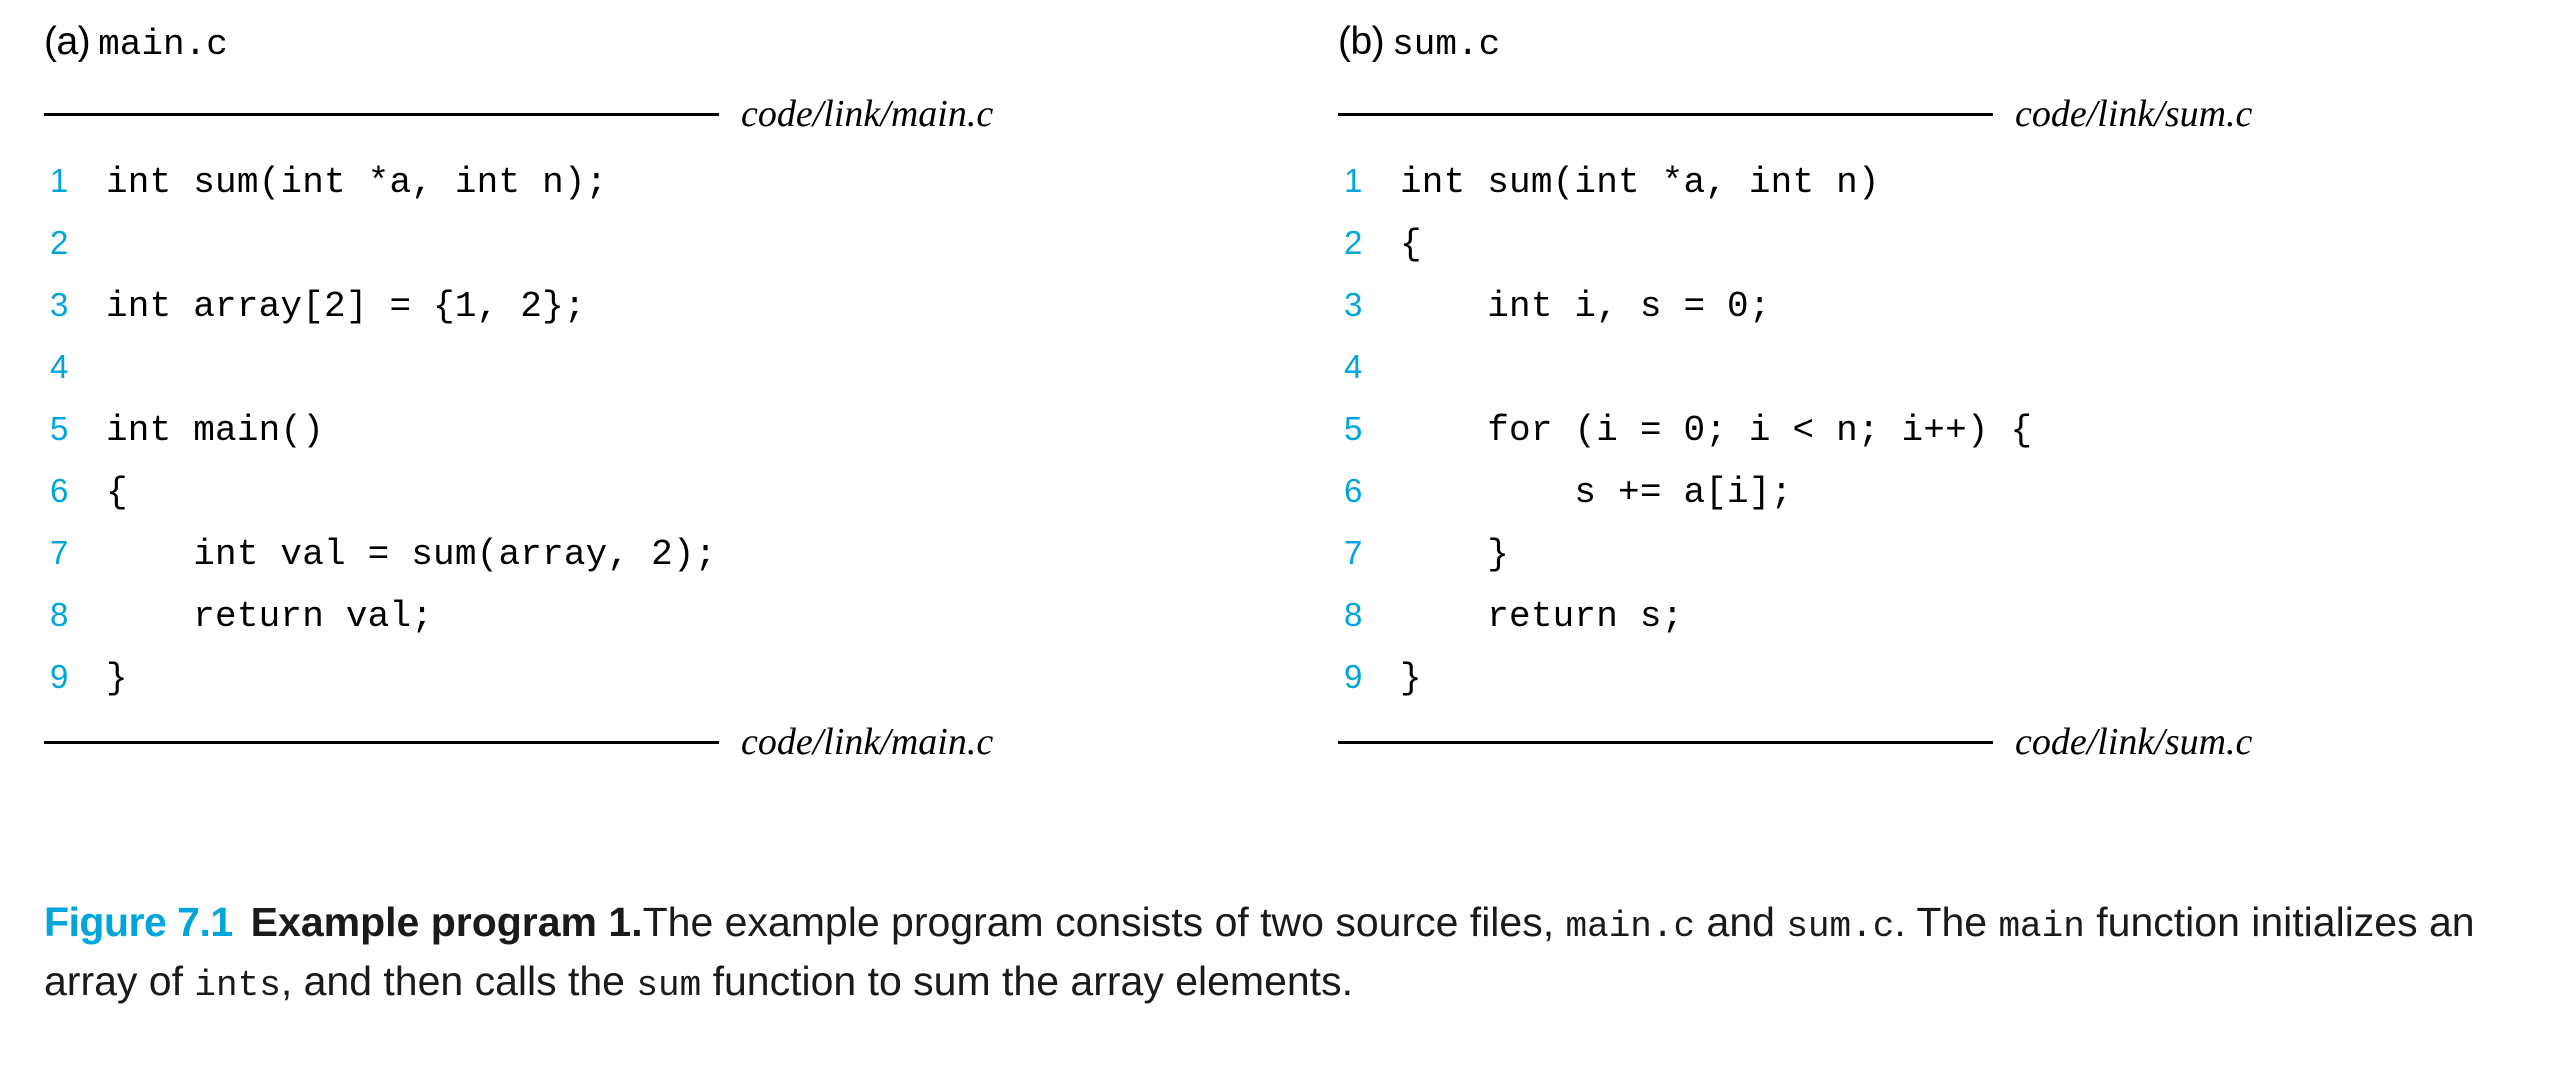  Describe the element at coordinates (270, 616) in the screenshot. I see `line-code: return val;` at that location.